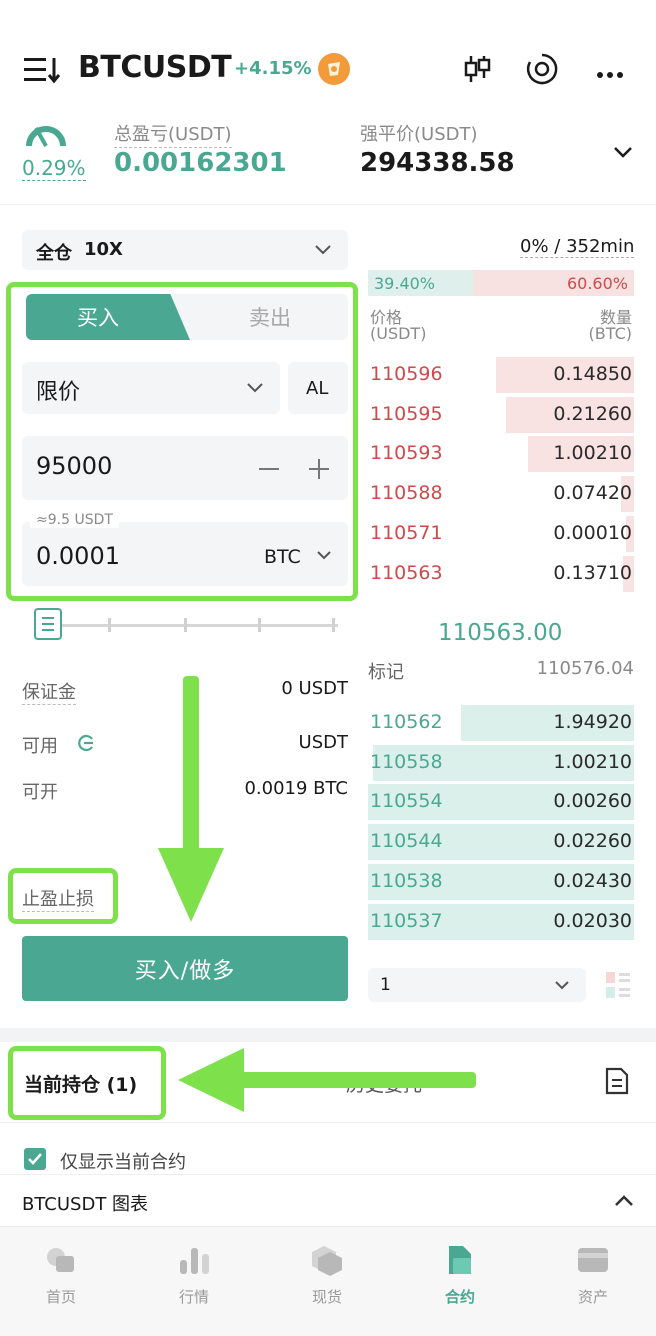 This screenshot has height=1336, width=656. I want to click on only-current-label: 仅显示当前合约, so click(123, 1162).